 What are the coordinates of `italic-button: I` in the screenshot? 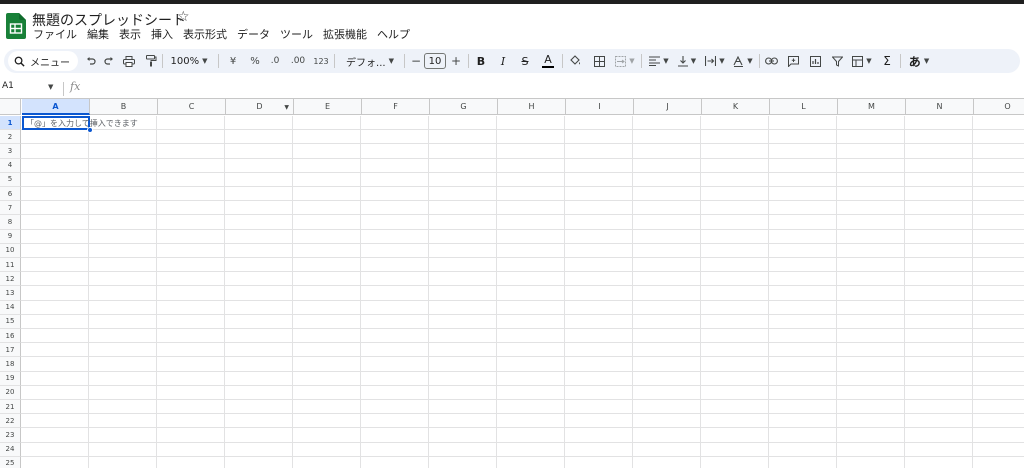 It's located at (503, 61).